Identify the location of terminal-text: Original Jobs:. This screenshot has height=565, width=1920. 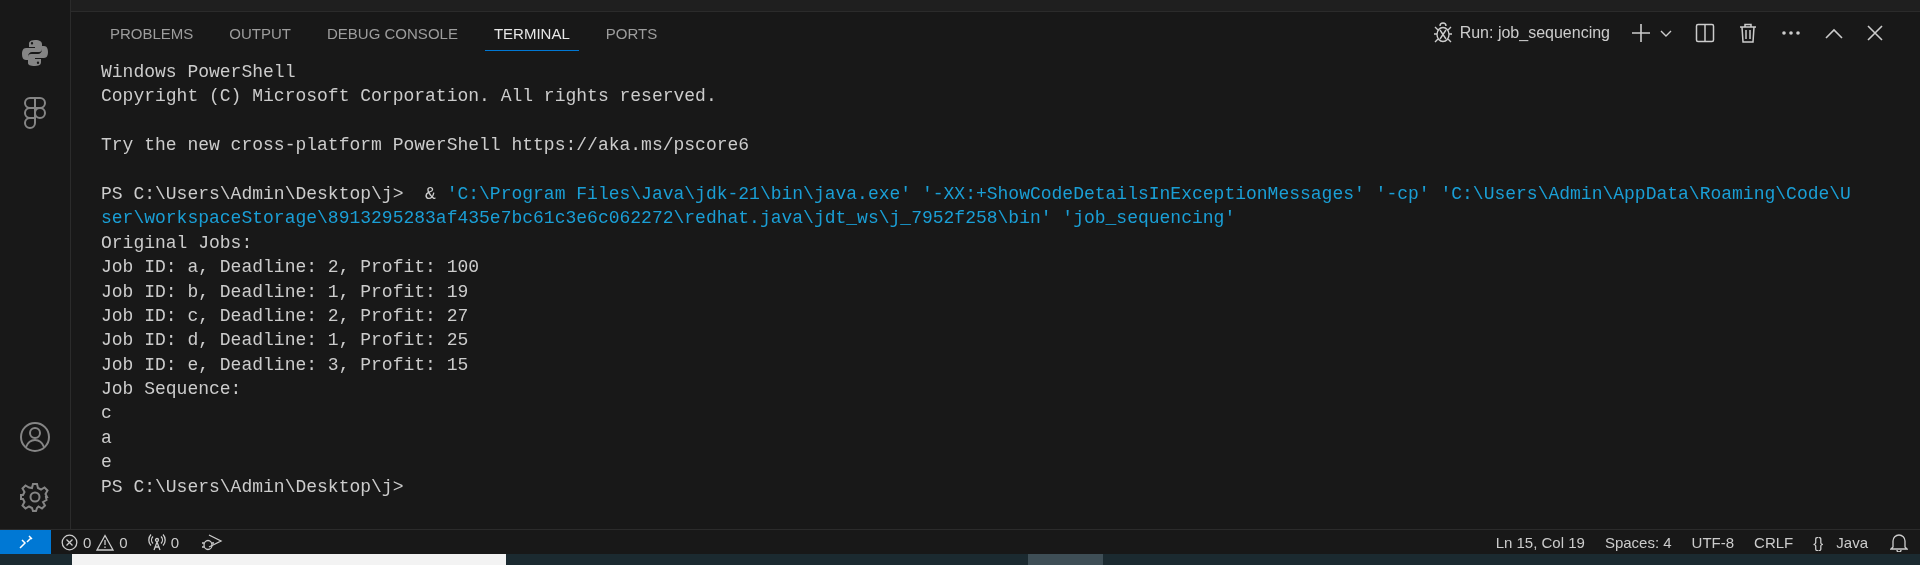
(177, 242).